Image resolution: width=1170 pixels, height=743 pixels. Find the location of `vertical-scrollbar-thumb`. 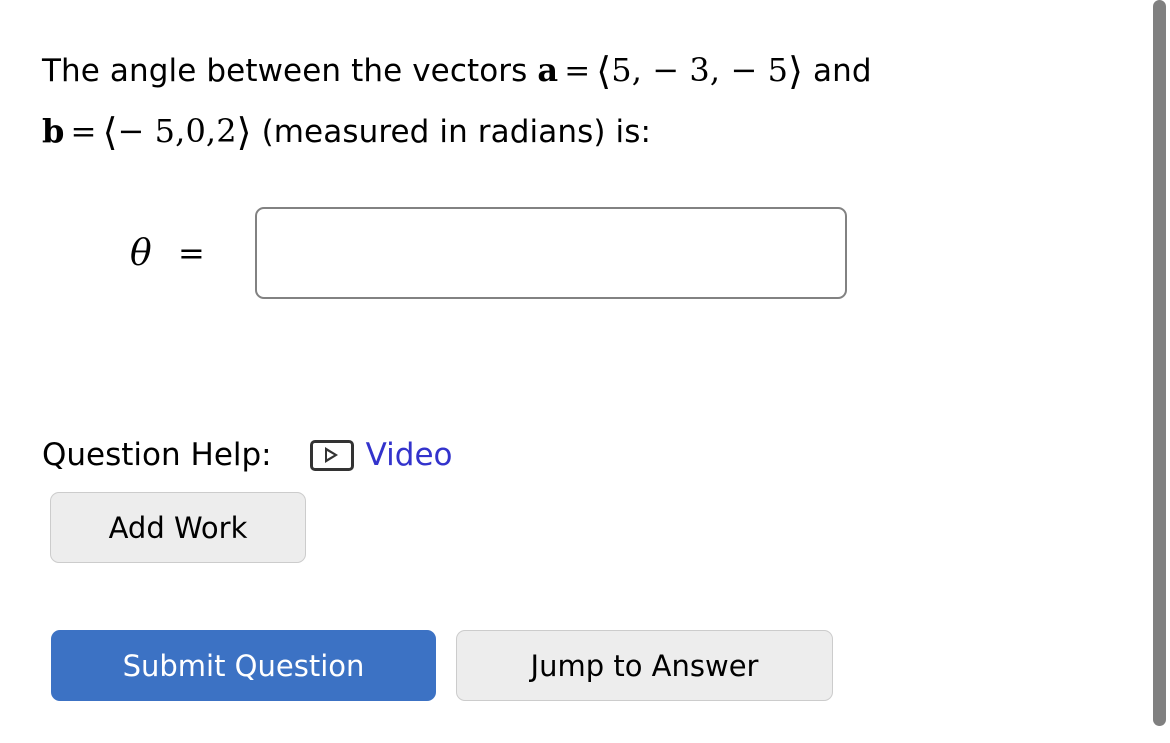

vertical-scrollbar-thumb is located at coordinates (1159, 363).